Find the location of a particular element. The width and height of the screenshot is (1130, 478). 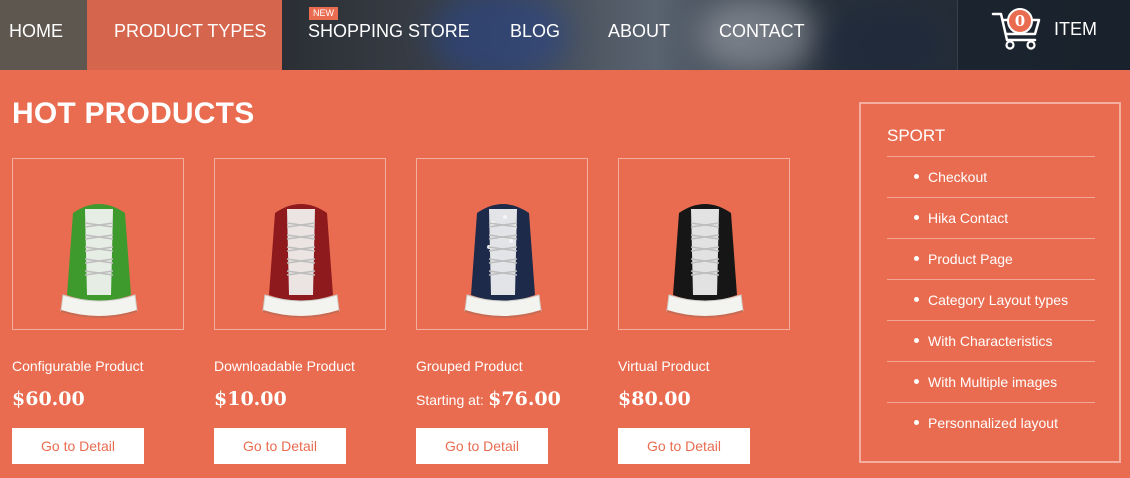

sidebar-item-label: Category Layout types is located at coordinates (998, 300).